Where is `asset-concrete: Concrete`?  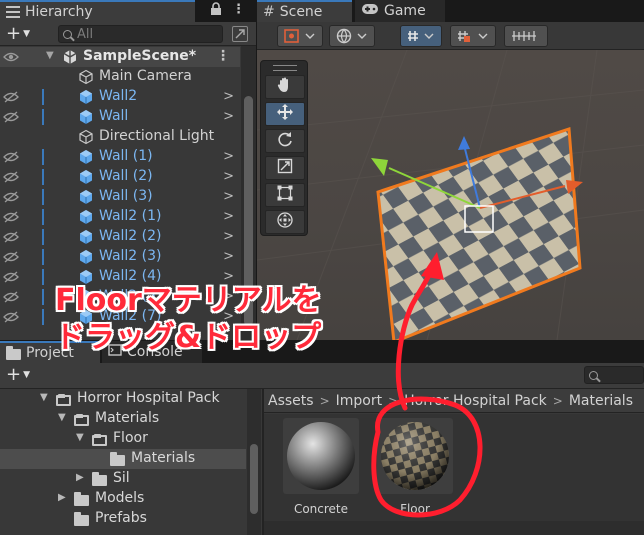
asset-concrete: Concrete is located at coordinates (321, 467).